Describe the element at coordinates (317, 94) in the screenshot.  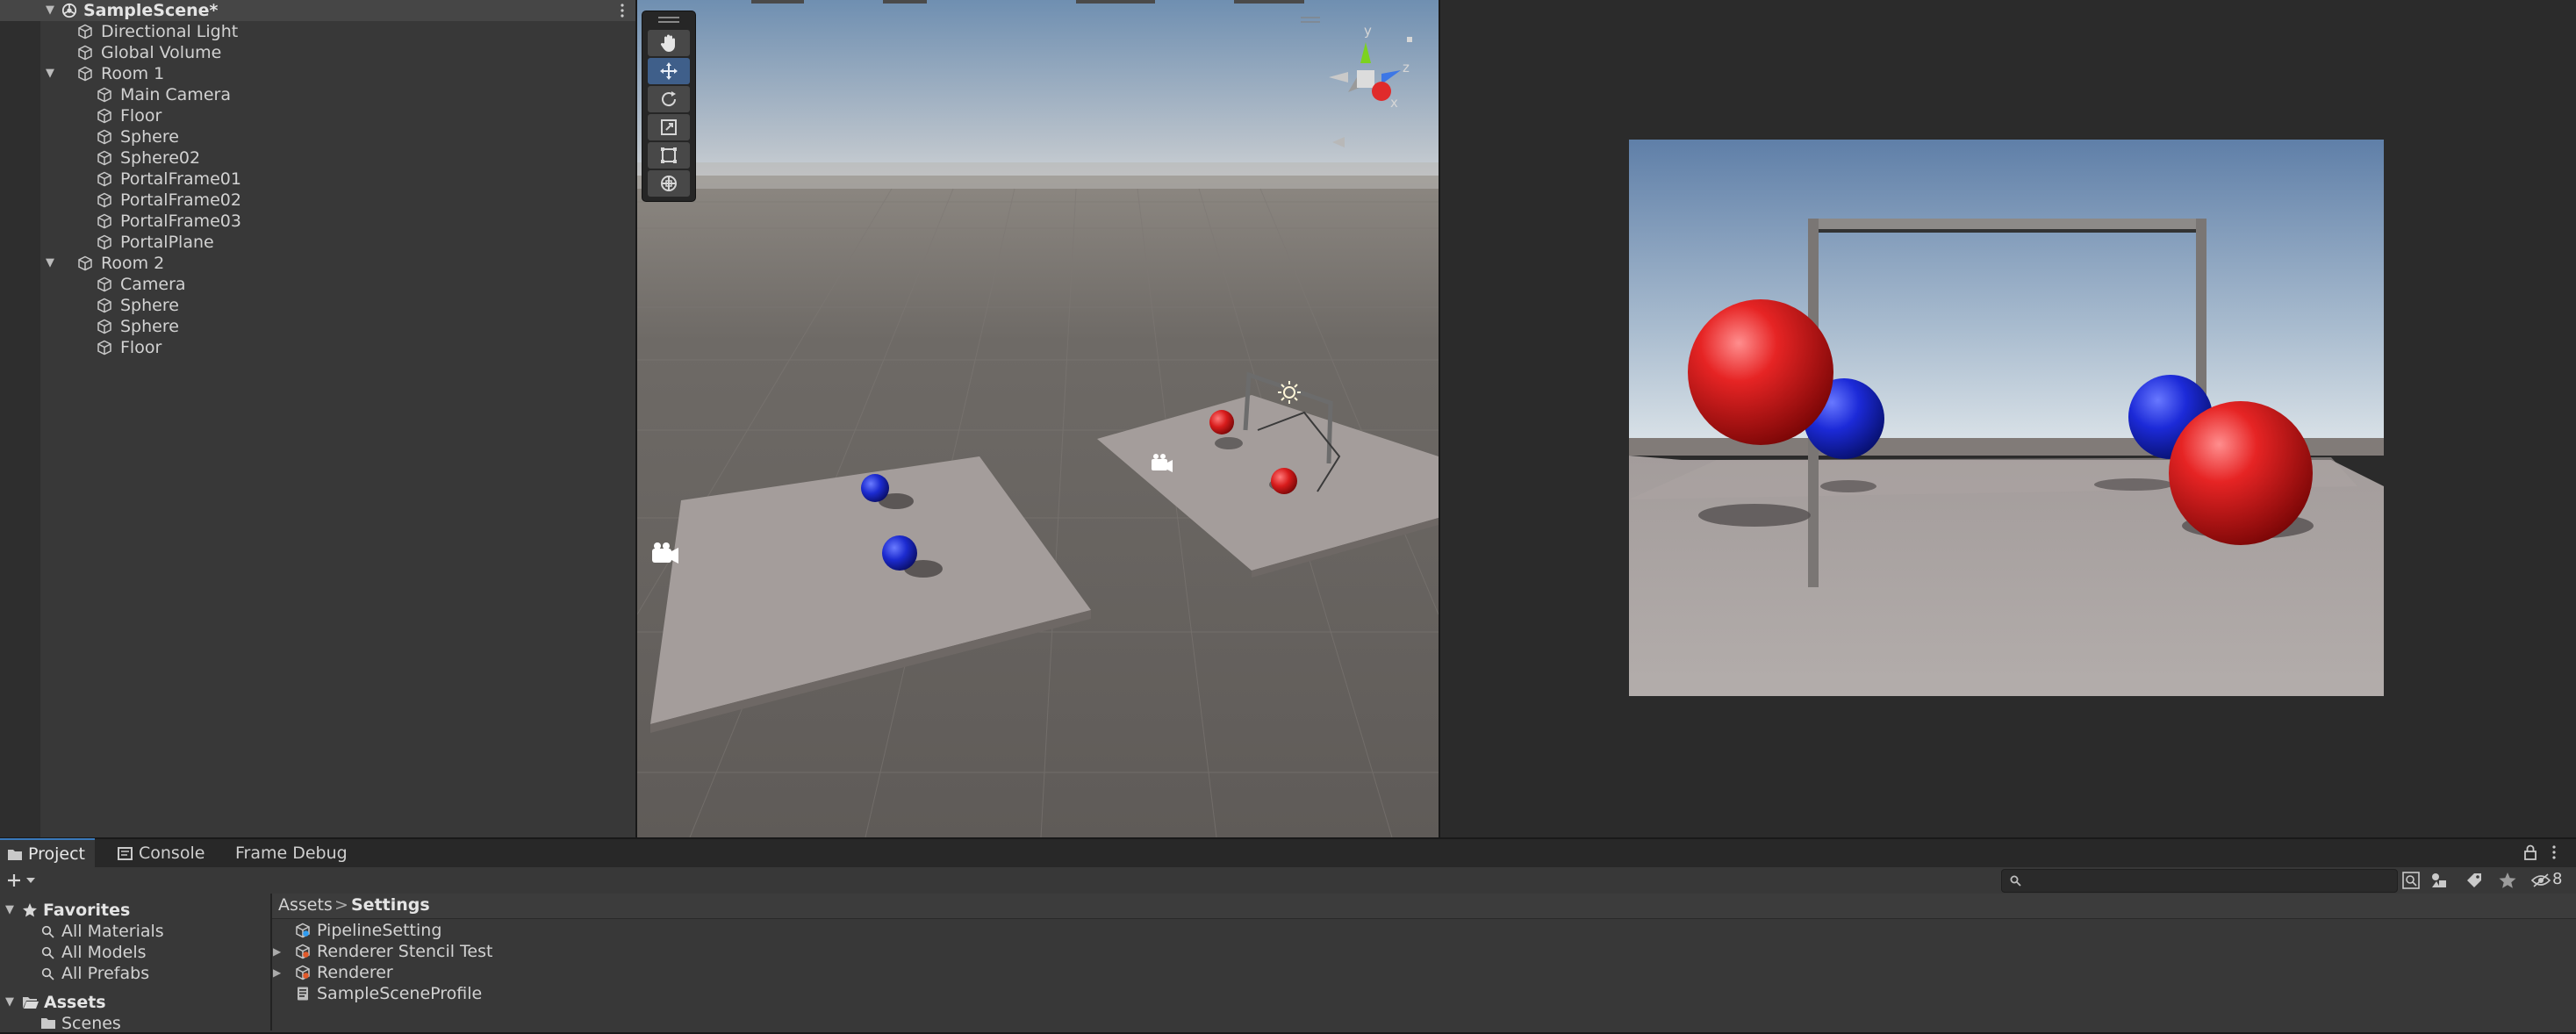
I see `hierarchy-item: Main Camera` at that location.